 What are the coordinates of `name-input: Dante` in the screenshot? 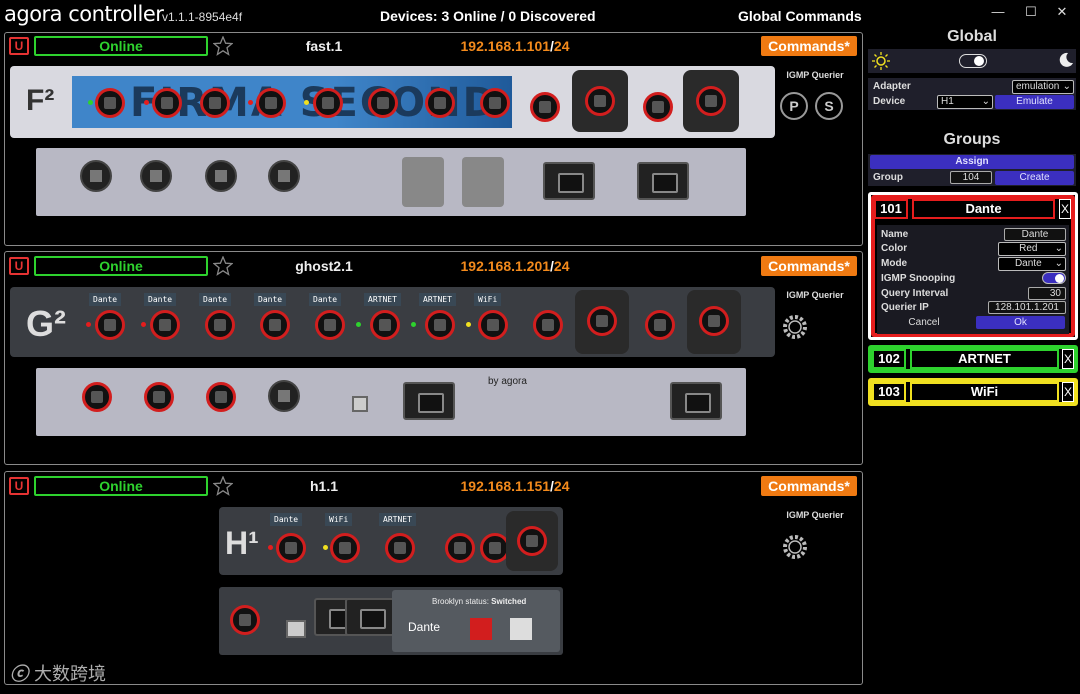 It's located at (1035, 234).